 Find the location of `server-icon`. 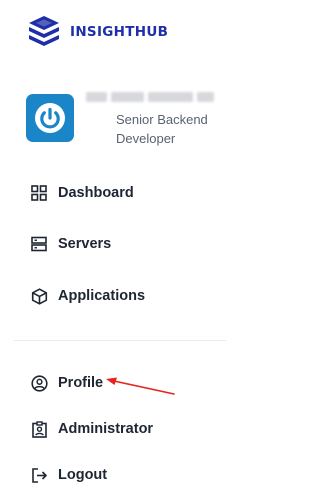

server-icon is located at coordinates (39, 244).